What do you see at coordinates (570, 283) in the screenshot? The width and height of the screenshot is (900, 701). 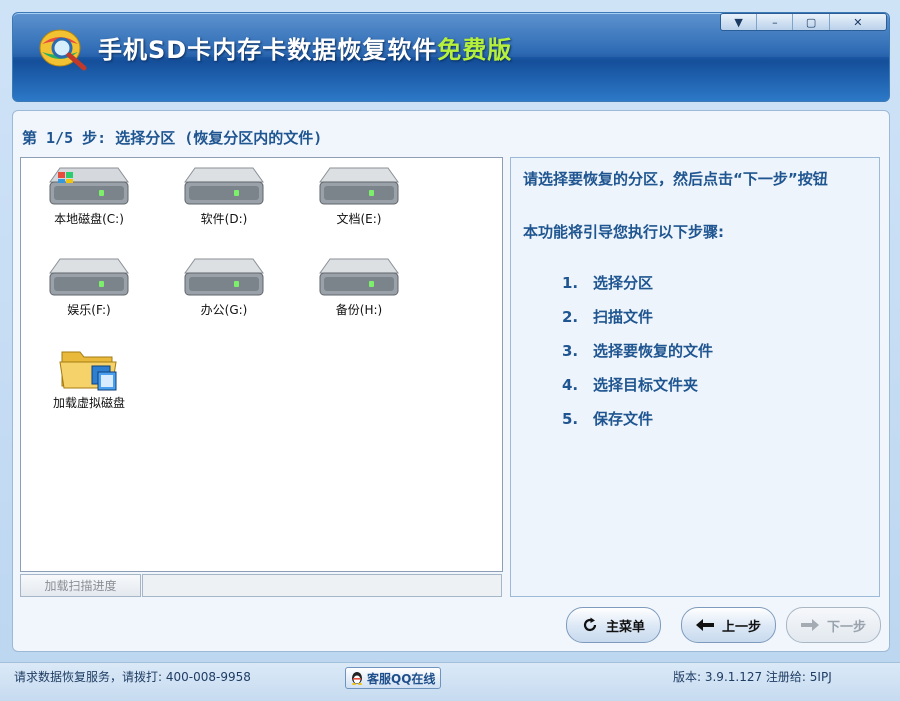 I see `step-number: 1.` at bounding box center [570, 283].